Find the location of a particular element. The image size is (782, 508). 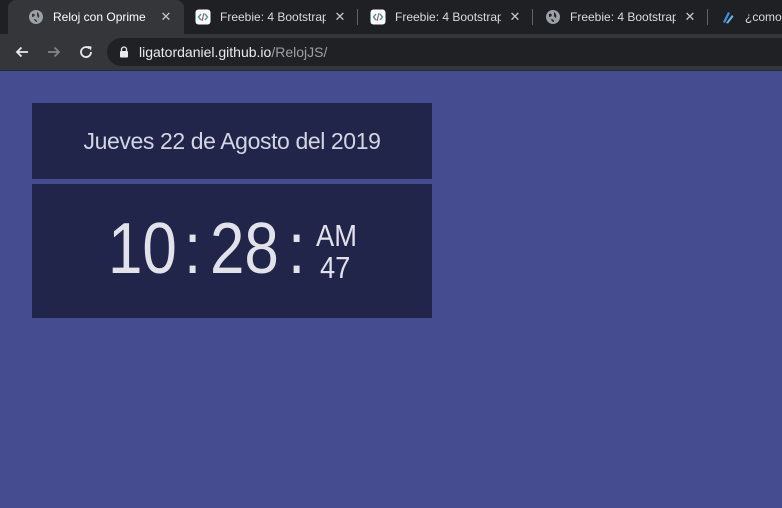

back-button is located at coordinates (22, 52).